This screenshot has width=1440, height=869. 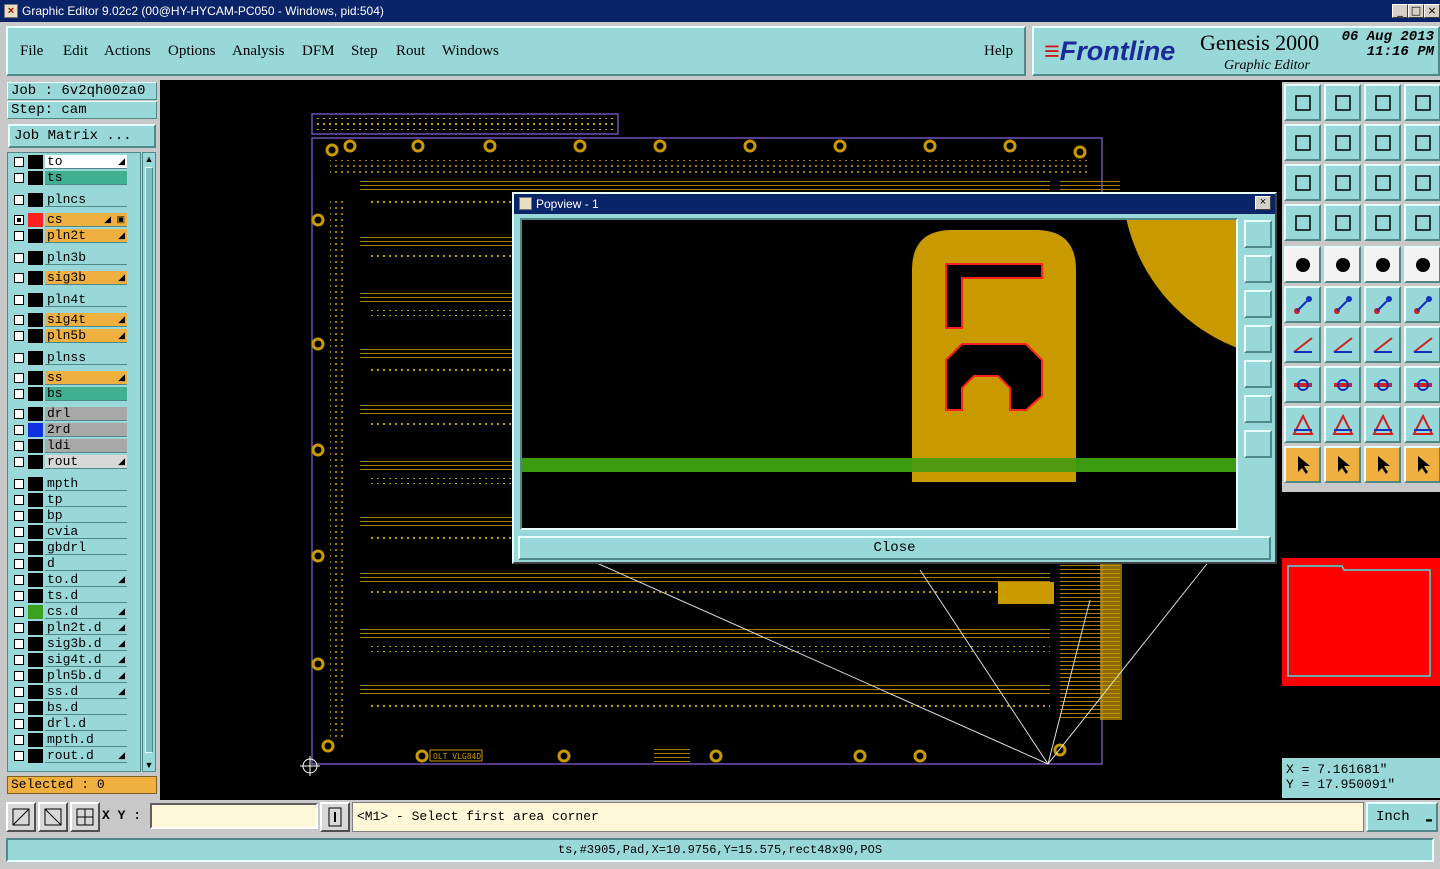 I want to click on popview-pan-down-icon, so click(x=1258, y=304).